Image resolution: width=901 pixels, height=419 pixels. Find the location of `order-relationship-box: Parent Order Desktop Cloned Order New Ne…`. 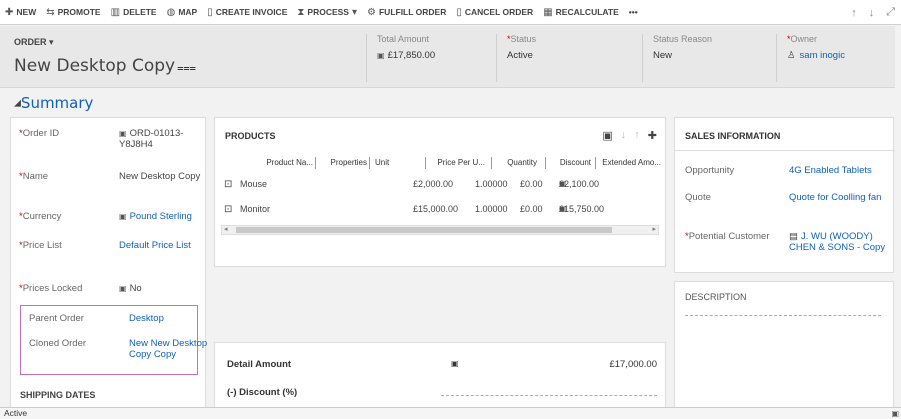

order-relationship-box: Parent Order Desktop Cloned Order New Ne… is located at coordinates (113, 340).